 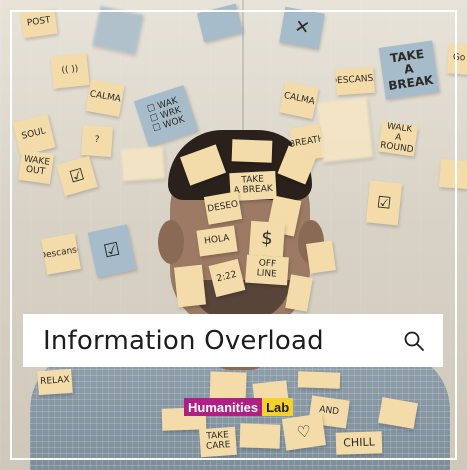 What do you see at coordinates (36, 167) in the screenshot?
I see `sticky-note: WAKE OUT` at bounding box center [36, 167].